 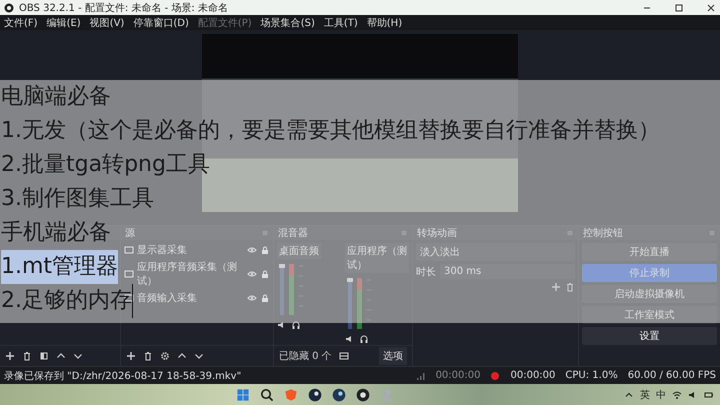 What do you see at coordinates (67, 301) in the screenshot?
I see `note-line: 2.足够的内存` at bounding box center [67, 301].